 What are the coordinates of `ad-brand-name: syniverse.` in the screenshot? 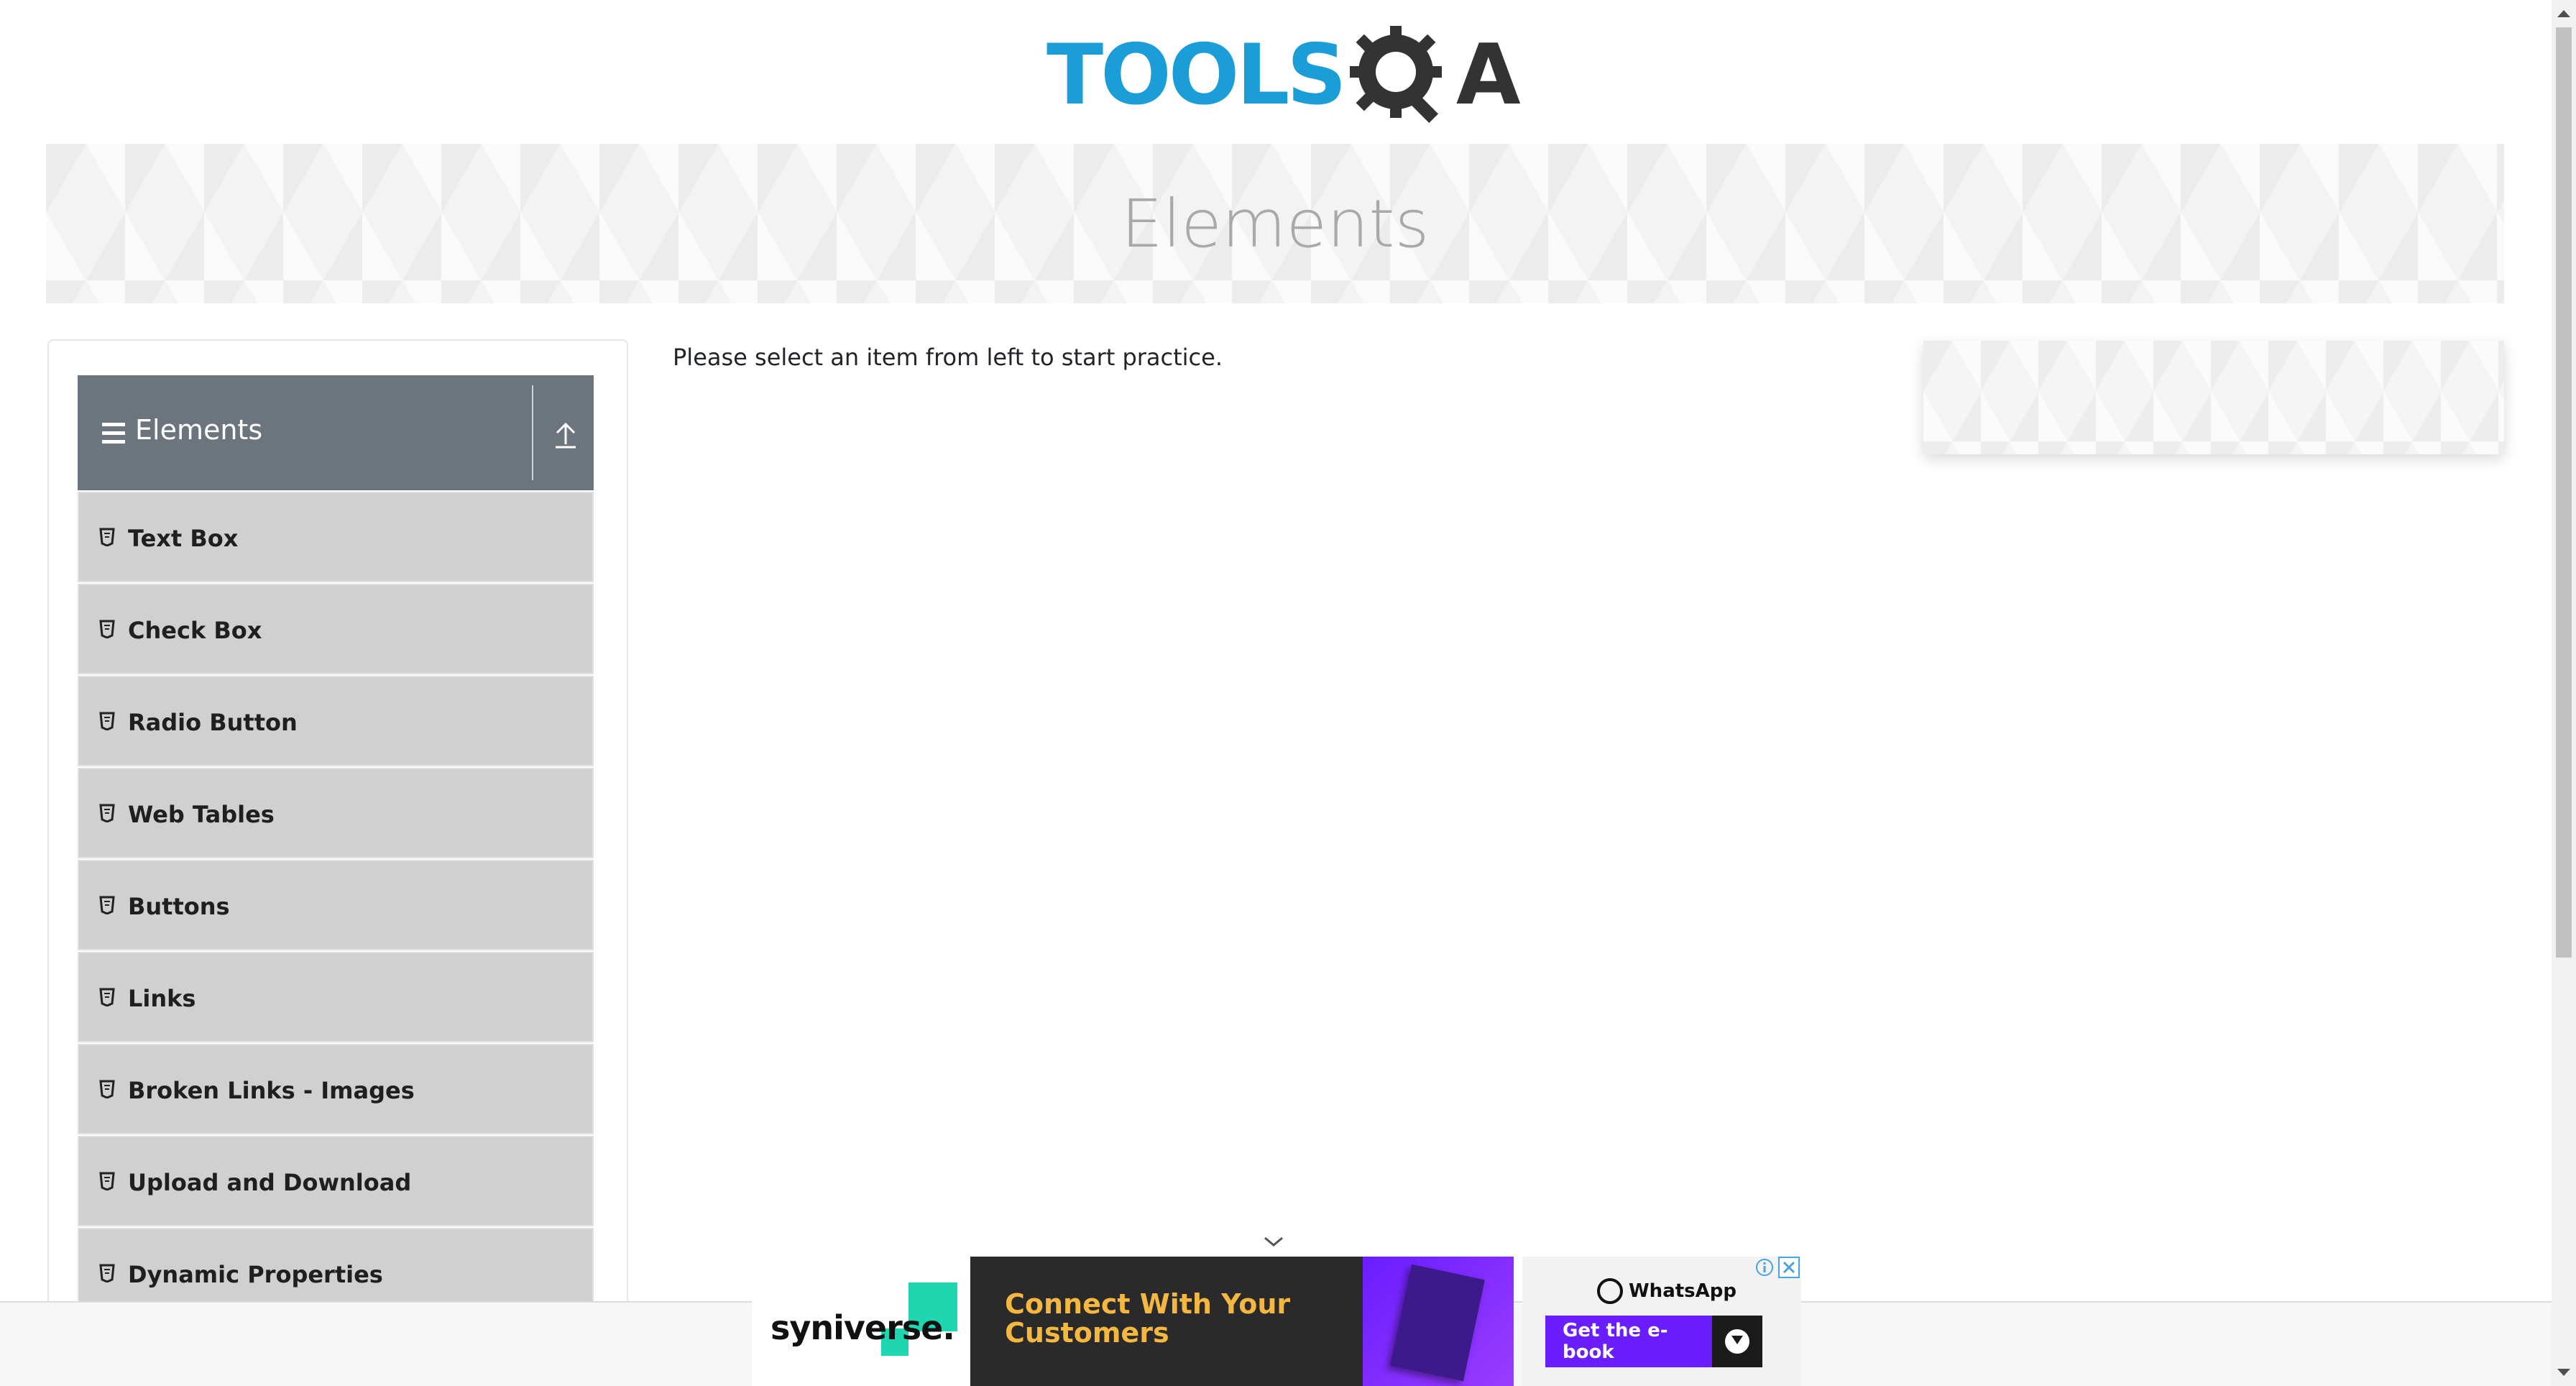 It's located at (862, 1327).